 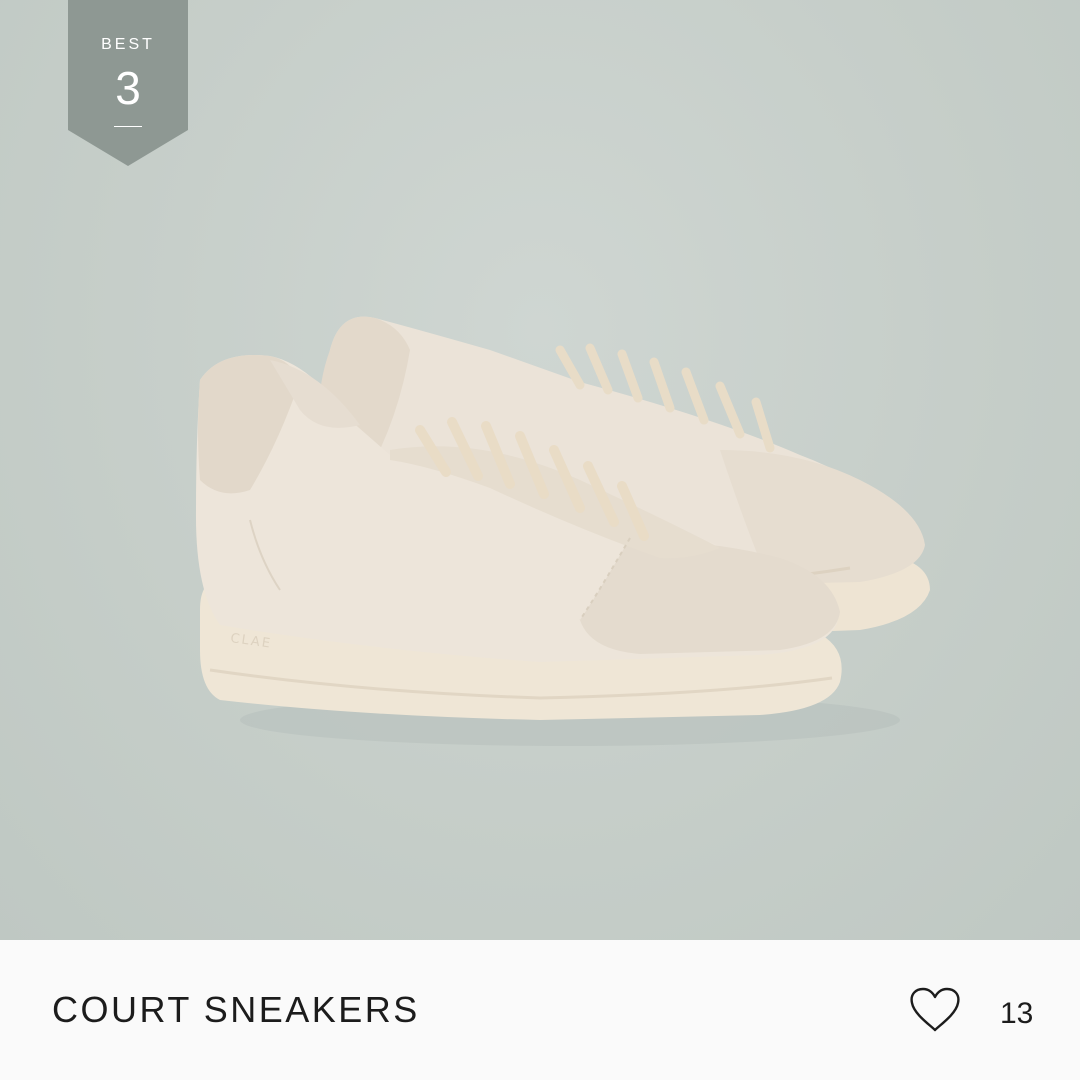 What do you see at coordinates (236, 1010) in the screenshot?
I see `product-name: COURT SNEAKERS` at bounding box center [236, 1010].